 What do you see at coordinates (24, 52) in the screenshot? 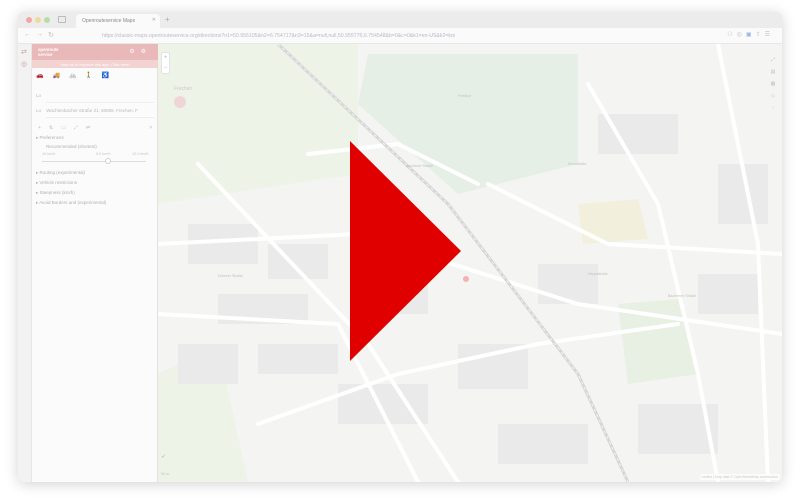
I see `directions-icon: ⇄` at bounding box center [24, 52].